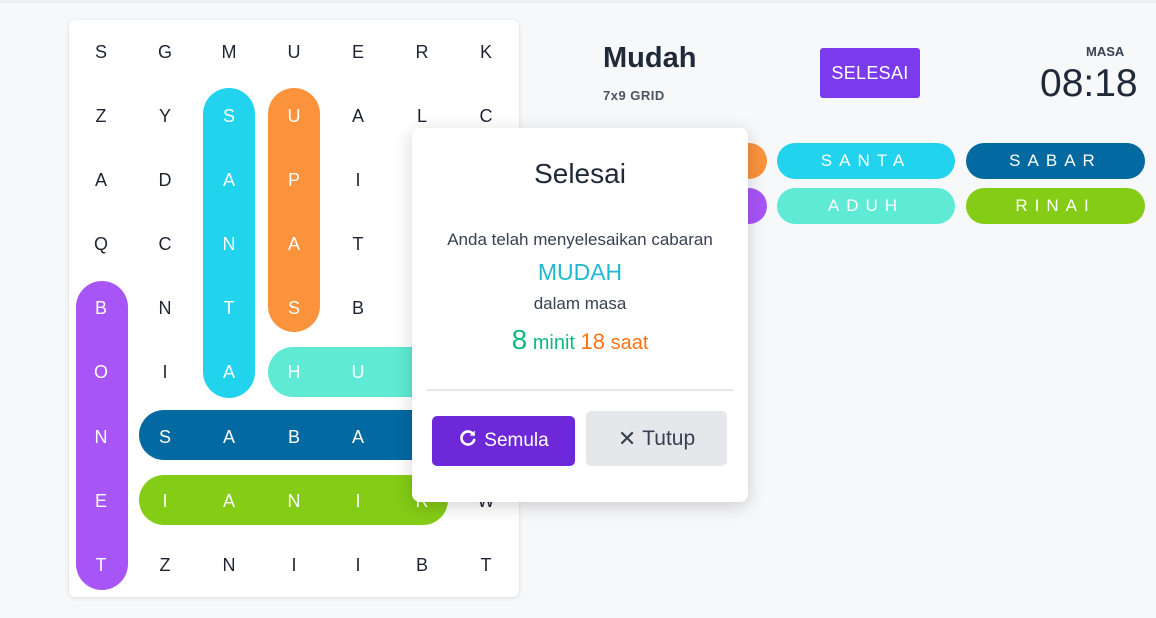 The width and height of the screenshot is (1156, 618). I want to click on modal-message: Anda telah menyelesaikan cabaran, so click(580, 239).